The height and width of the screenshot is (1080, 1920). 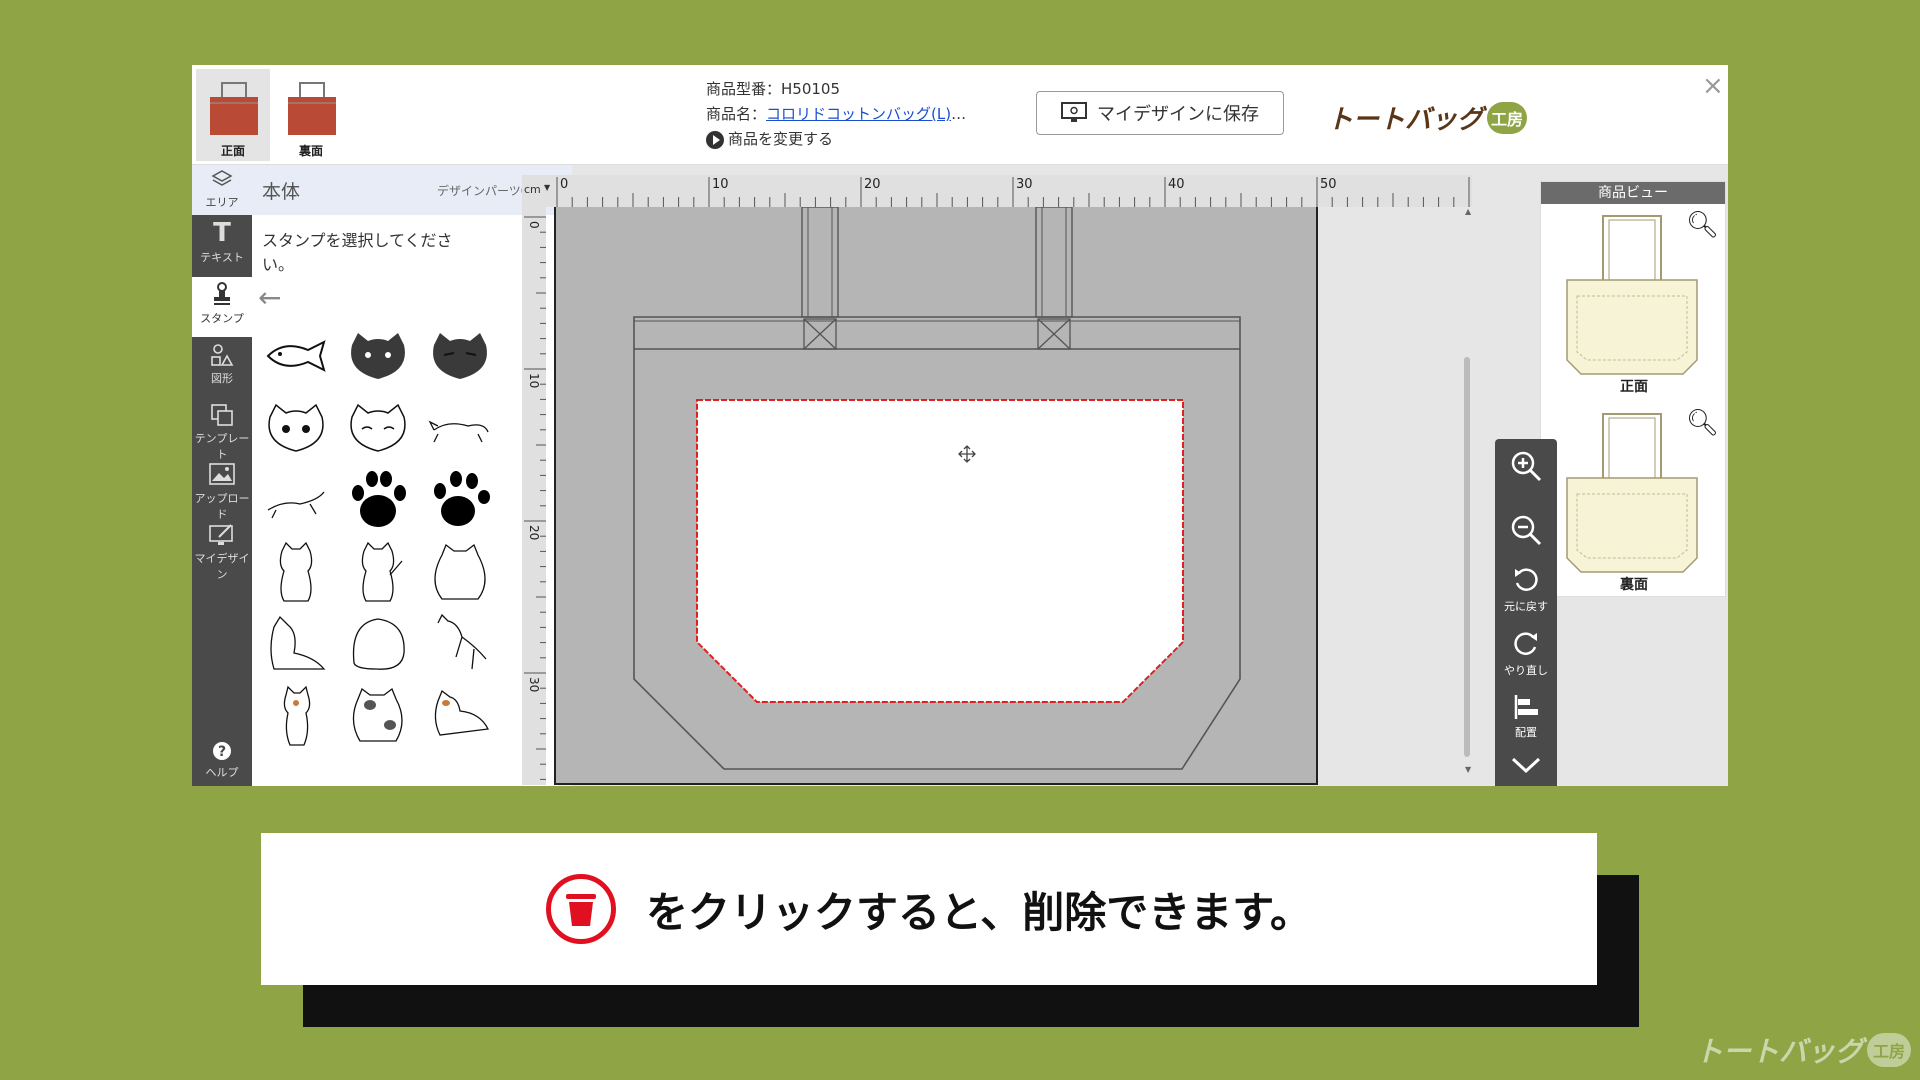 I want to click on align-label: 配置, so click(x=1526, y=732).